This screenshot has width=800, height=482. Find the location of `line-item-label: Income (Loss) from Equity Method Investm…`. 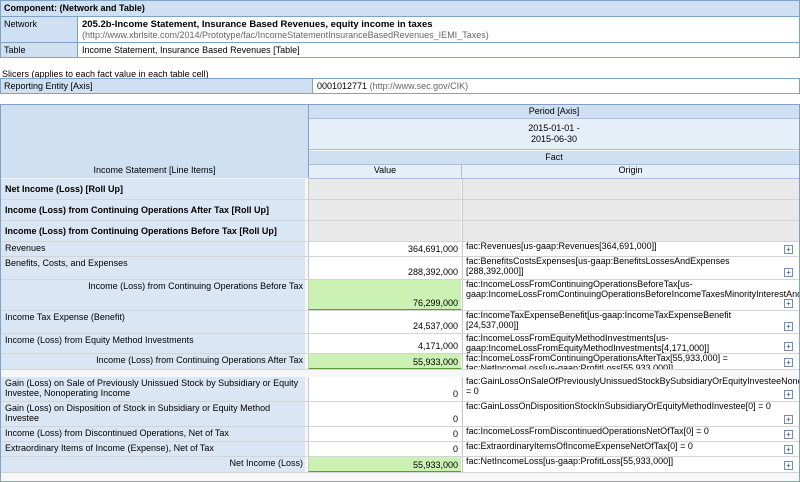

line-item-label: Income (Loss) from Equity Method Investm… is located at coordinates (153, 343).